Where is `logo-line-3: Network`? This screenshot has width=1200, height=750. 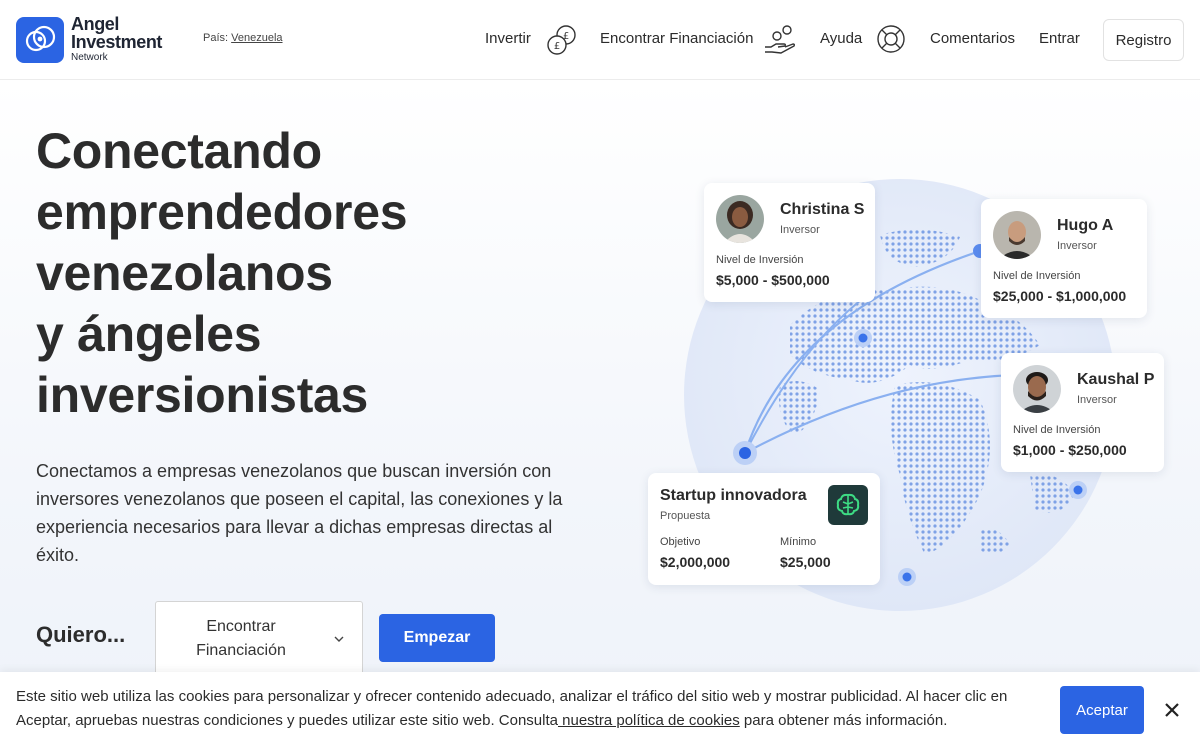
logo-line-3: Network is located at coordinates (89, 57).